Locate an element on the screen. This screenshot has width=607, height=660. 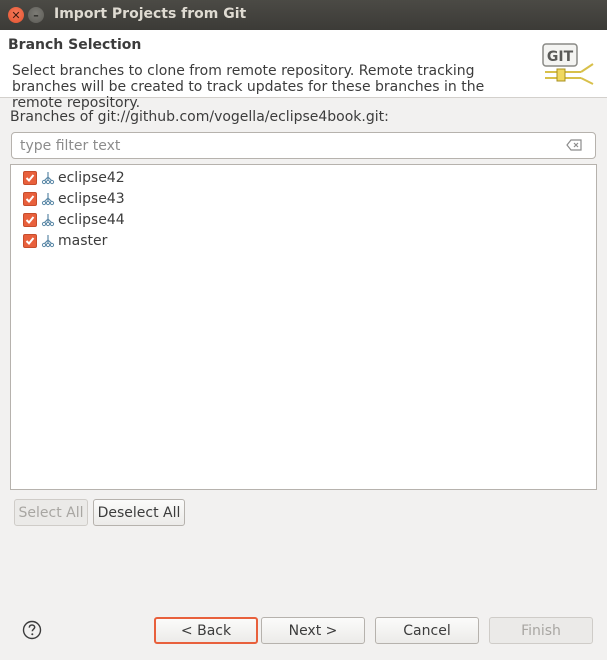
branch-label: eclipse44 is located at coordinates (91, 220).